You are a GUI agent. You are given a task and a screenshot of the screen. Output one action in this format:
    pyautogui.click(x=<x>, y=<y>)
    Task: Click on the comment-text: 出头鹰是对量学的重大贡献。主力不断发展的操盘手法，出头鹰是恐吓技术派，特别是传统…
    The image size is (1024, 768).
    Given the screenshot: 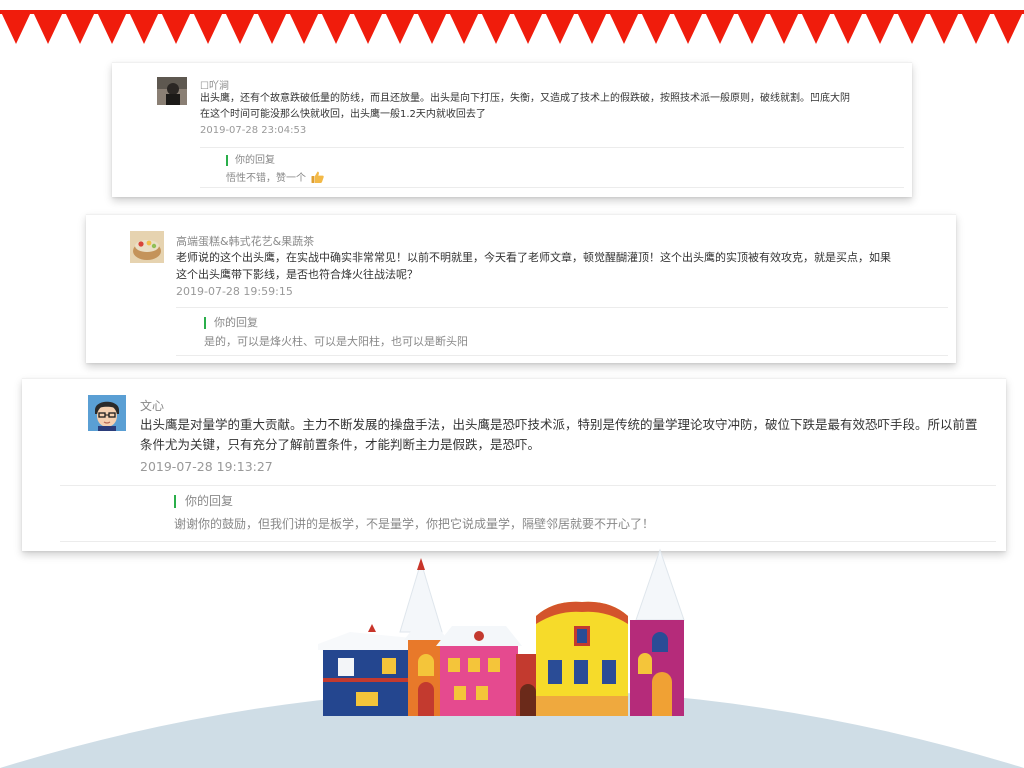 What is the action you would take?
    pyautogui.click(x=559, y=434)
    